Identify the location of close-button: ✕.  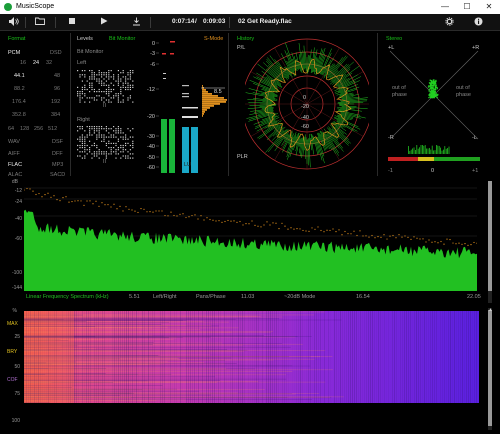
(489, 7).